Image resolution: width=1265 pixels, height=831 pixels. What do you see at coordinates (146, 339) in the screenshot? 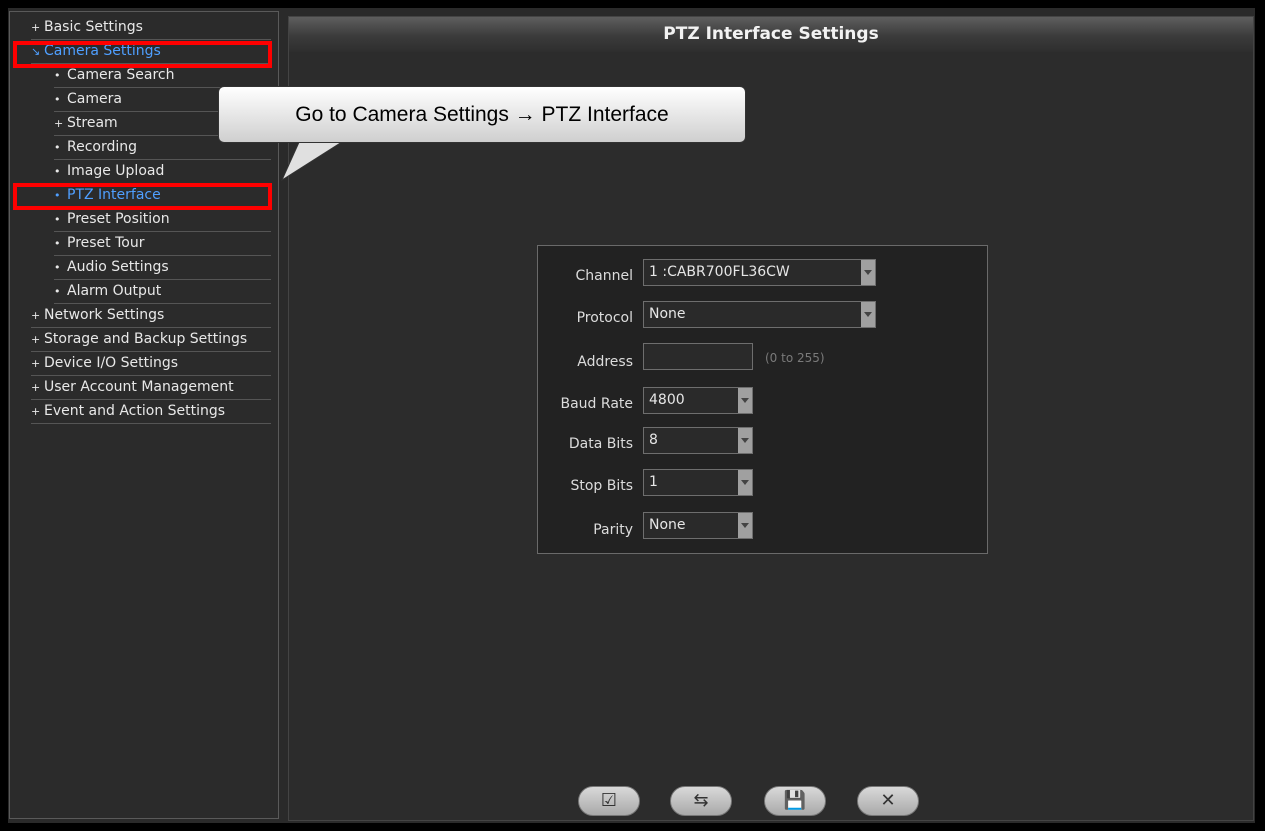
I see `sidebar-item-label: Storage and Backup Settings` at bounding box center [146, 339].